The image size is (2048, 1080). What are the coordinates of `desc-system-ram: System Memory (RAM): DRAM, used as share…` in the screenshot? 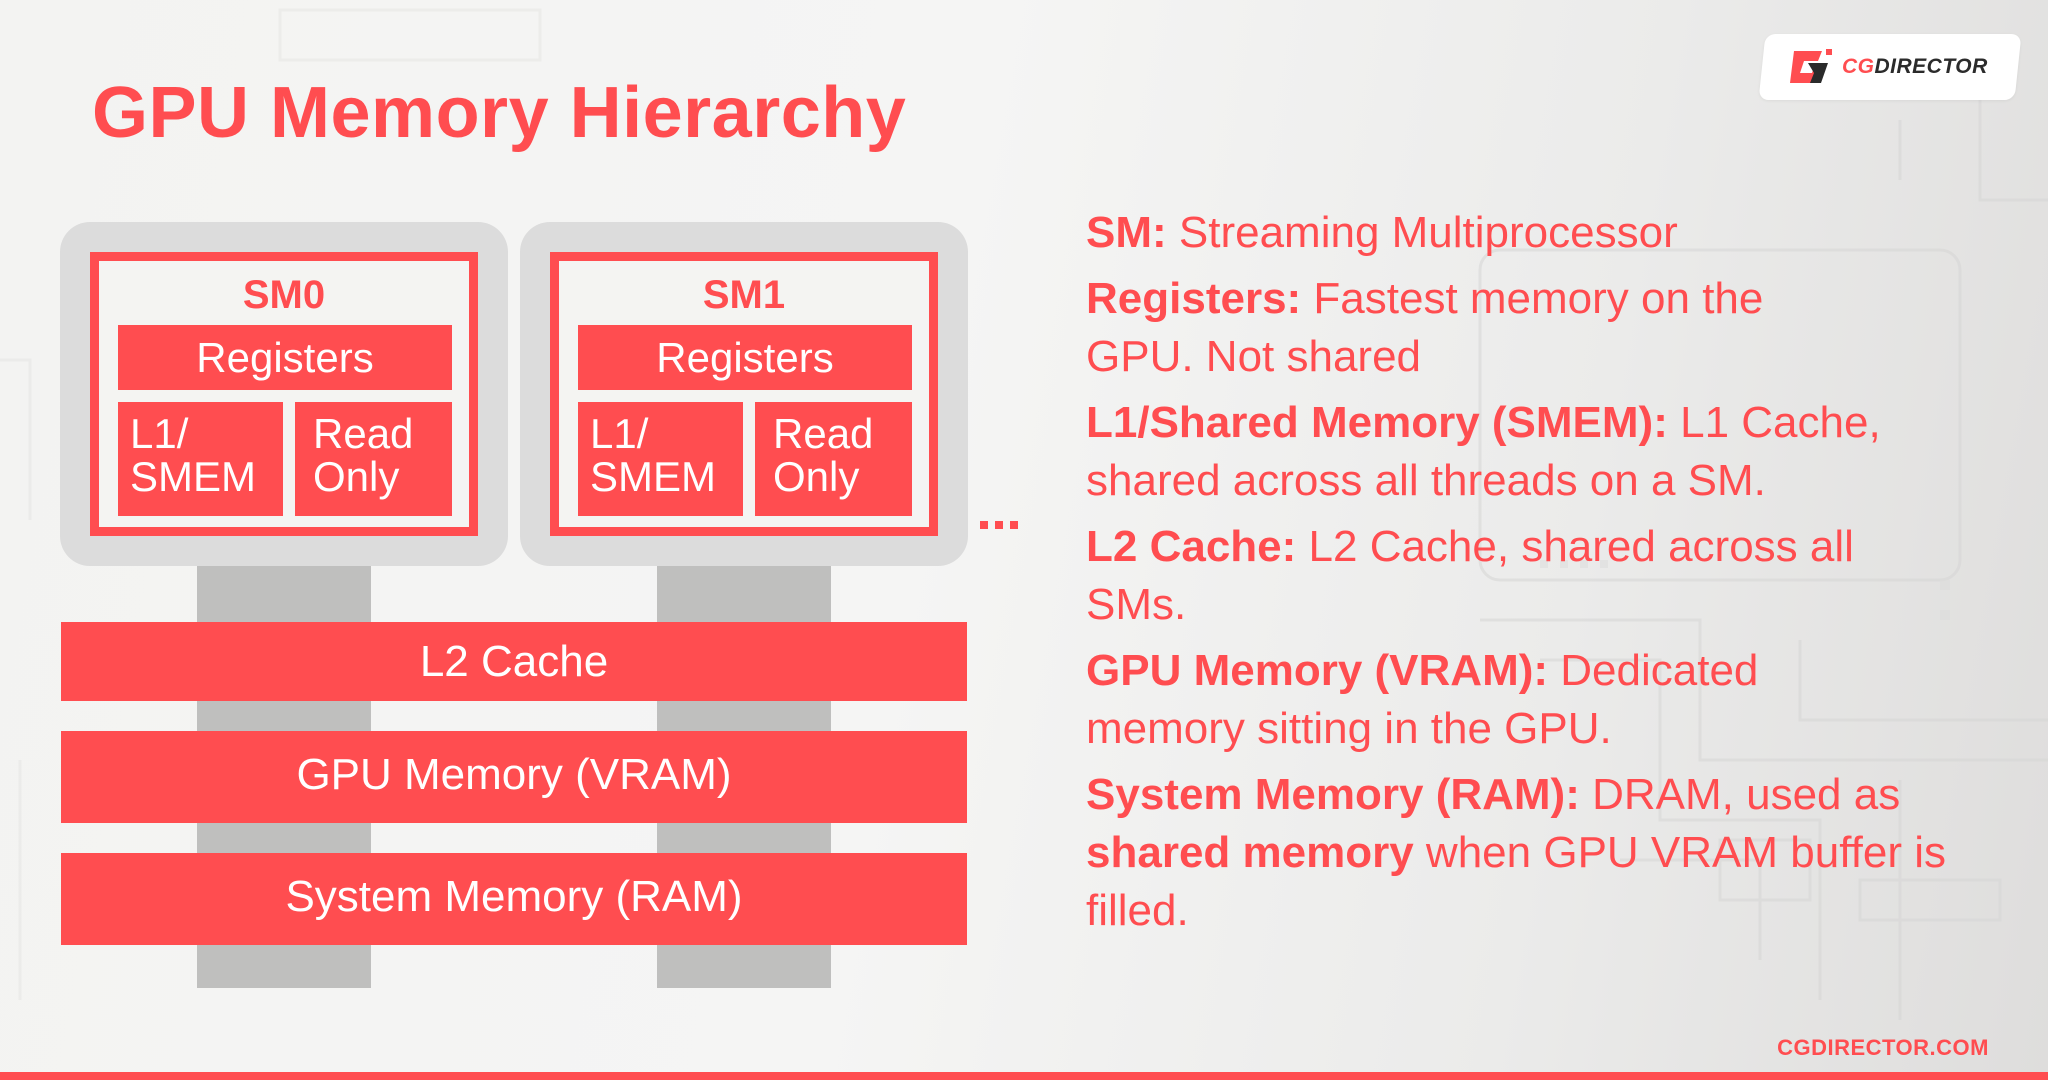 It's located at (1516, 852).